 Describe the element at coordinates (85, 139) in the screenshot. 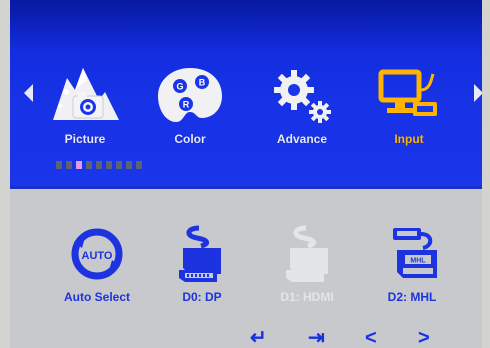

I see `menu-label-picture: Picture` at that location.